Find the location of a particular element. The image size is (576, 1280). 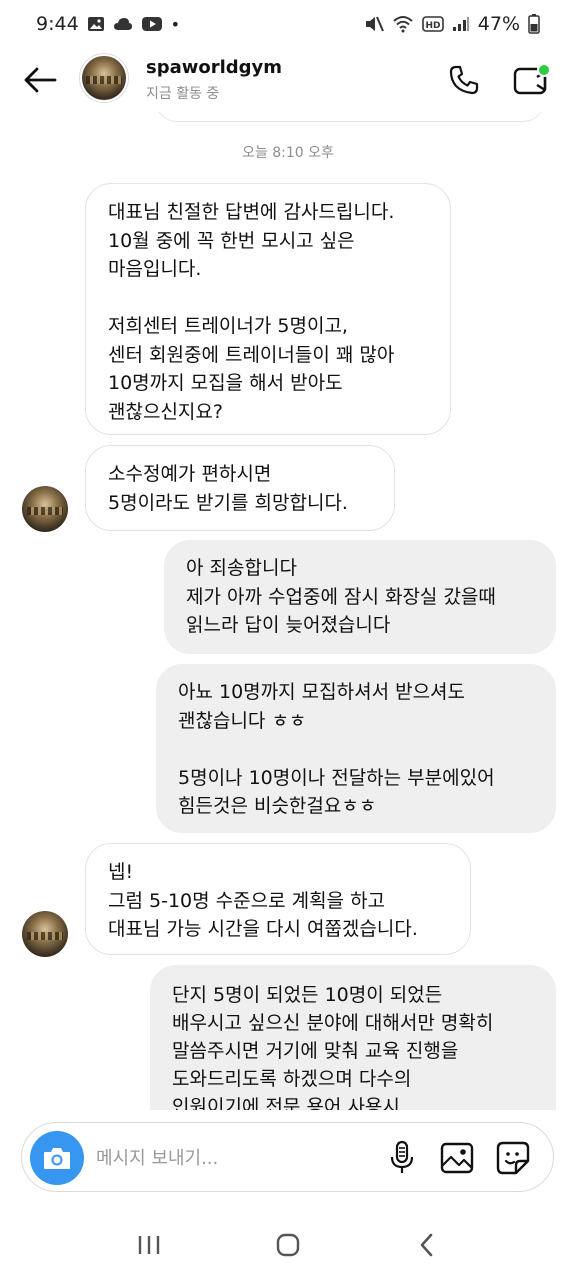

chat-header: spaworldgym 지금 활동 중 is located at coordinates (288, 80).